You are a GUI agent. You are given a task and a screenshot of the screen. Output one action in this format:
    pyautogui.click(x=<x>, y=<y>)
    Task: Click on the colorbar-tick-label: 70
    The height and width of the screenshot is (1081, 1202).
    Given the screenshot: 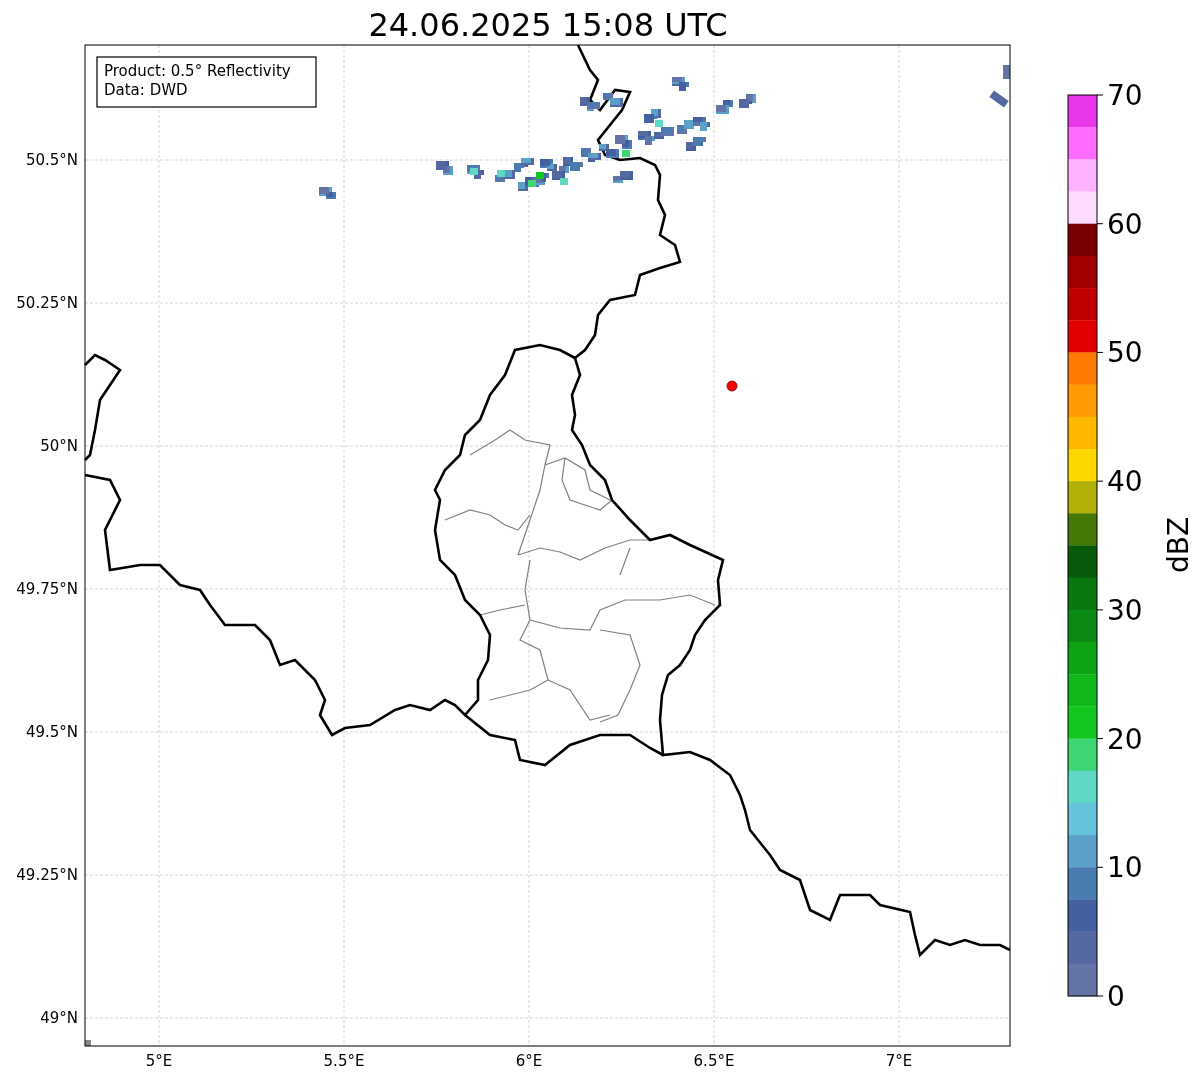 What is the action you would take?
    pyautogui.click(x=1125, y=95)
    